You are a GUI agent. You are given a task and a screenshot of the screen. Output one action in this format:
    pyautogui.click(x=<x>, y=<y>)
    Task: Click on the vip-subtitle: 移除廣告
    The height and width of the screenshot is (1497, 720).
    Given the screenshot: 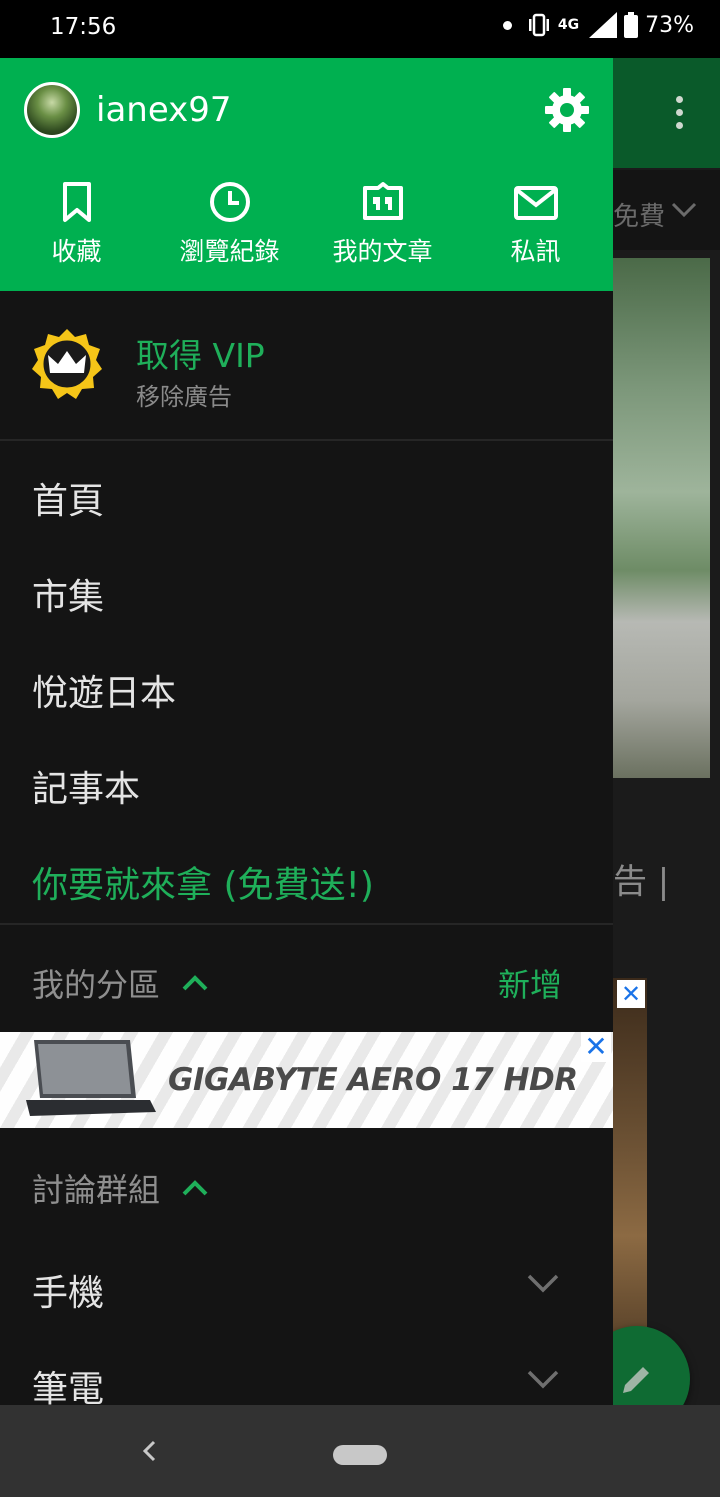 What is the action you would take?
    pyautogui.click(x=184, y=397)
    